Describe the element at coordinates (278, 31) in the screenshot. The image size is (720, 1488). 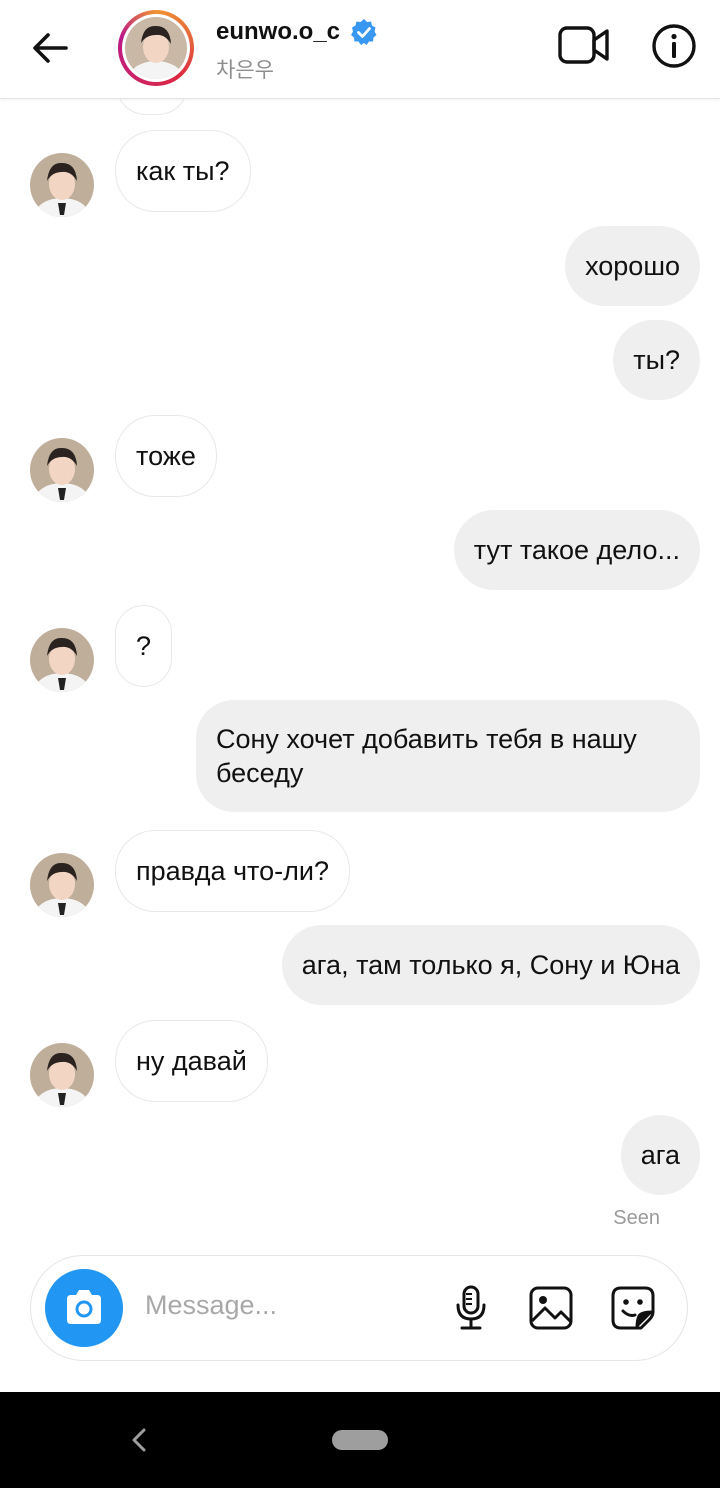
I see `username: eunwo.o_c` at that location.